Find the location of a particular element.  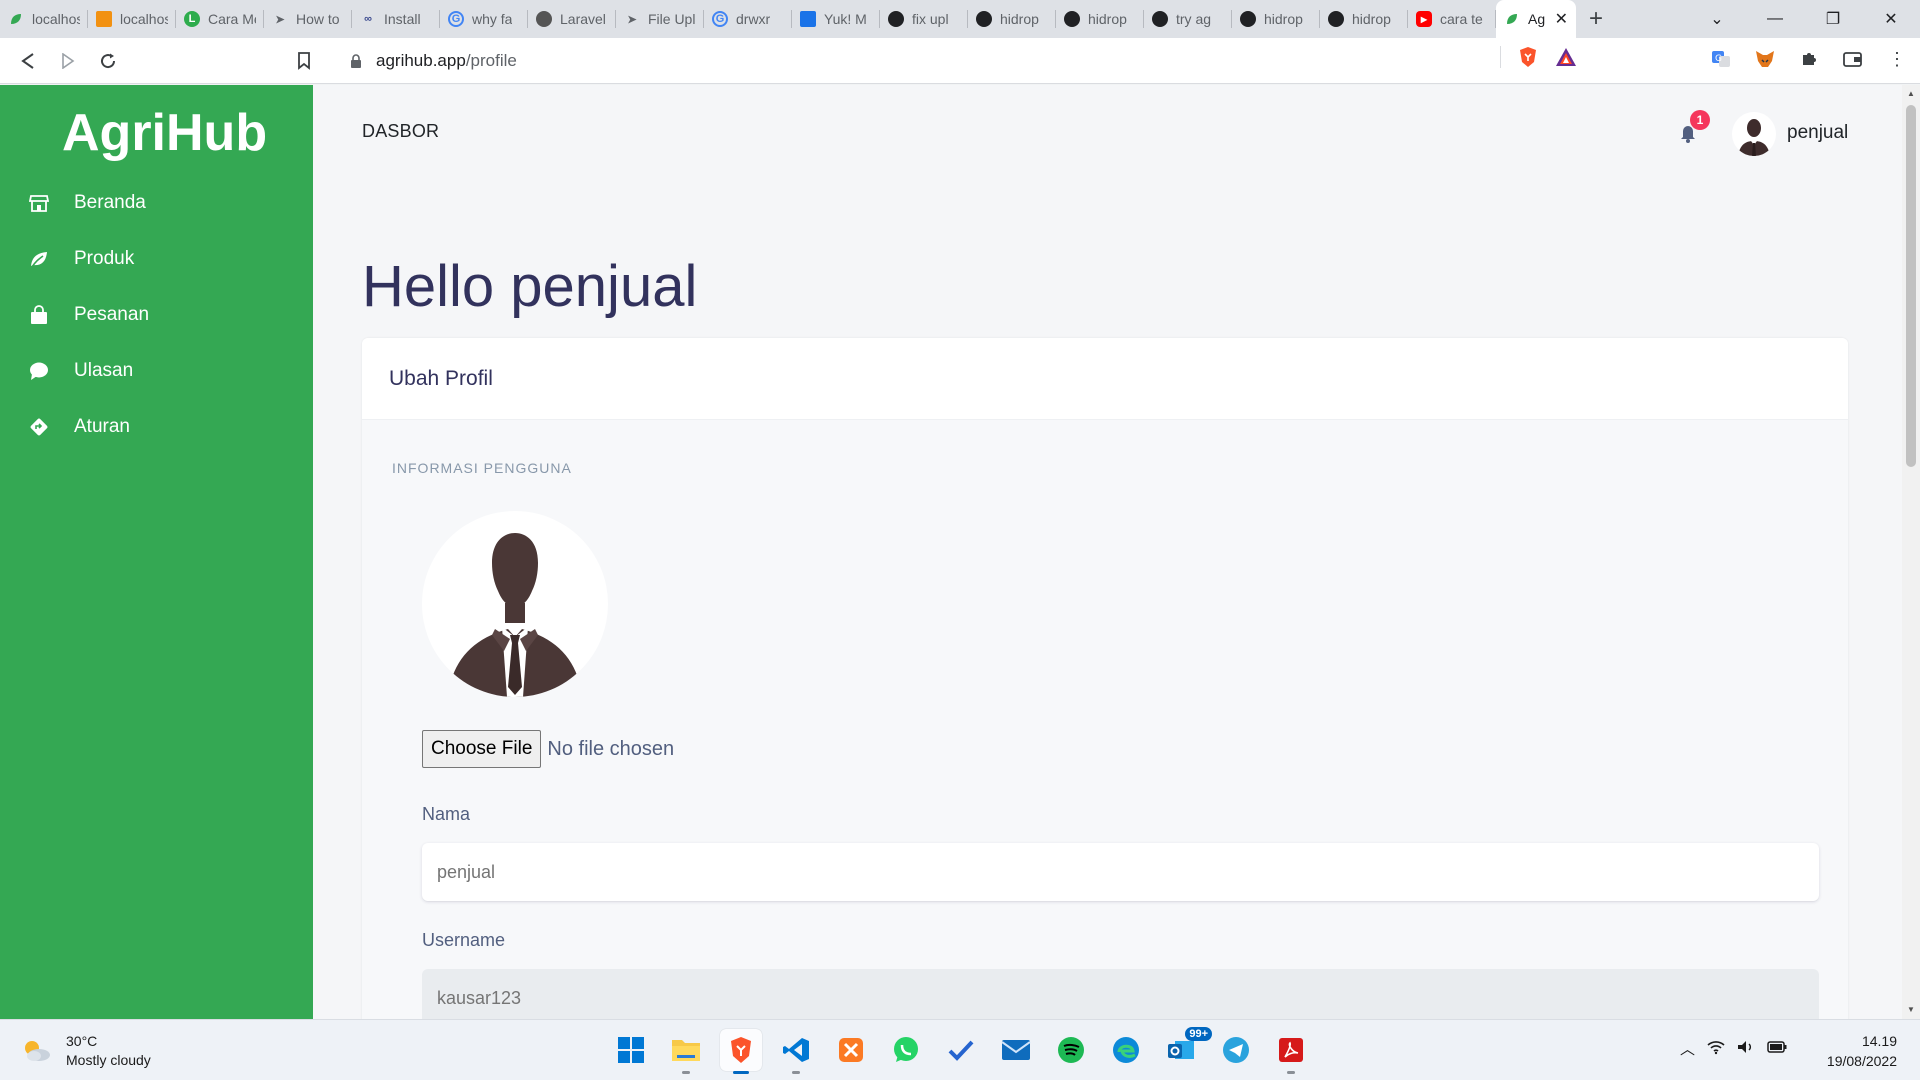

tab-search-icon: ⌄ is located at coordinates (1717, 19).